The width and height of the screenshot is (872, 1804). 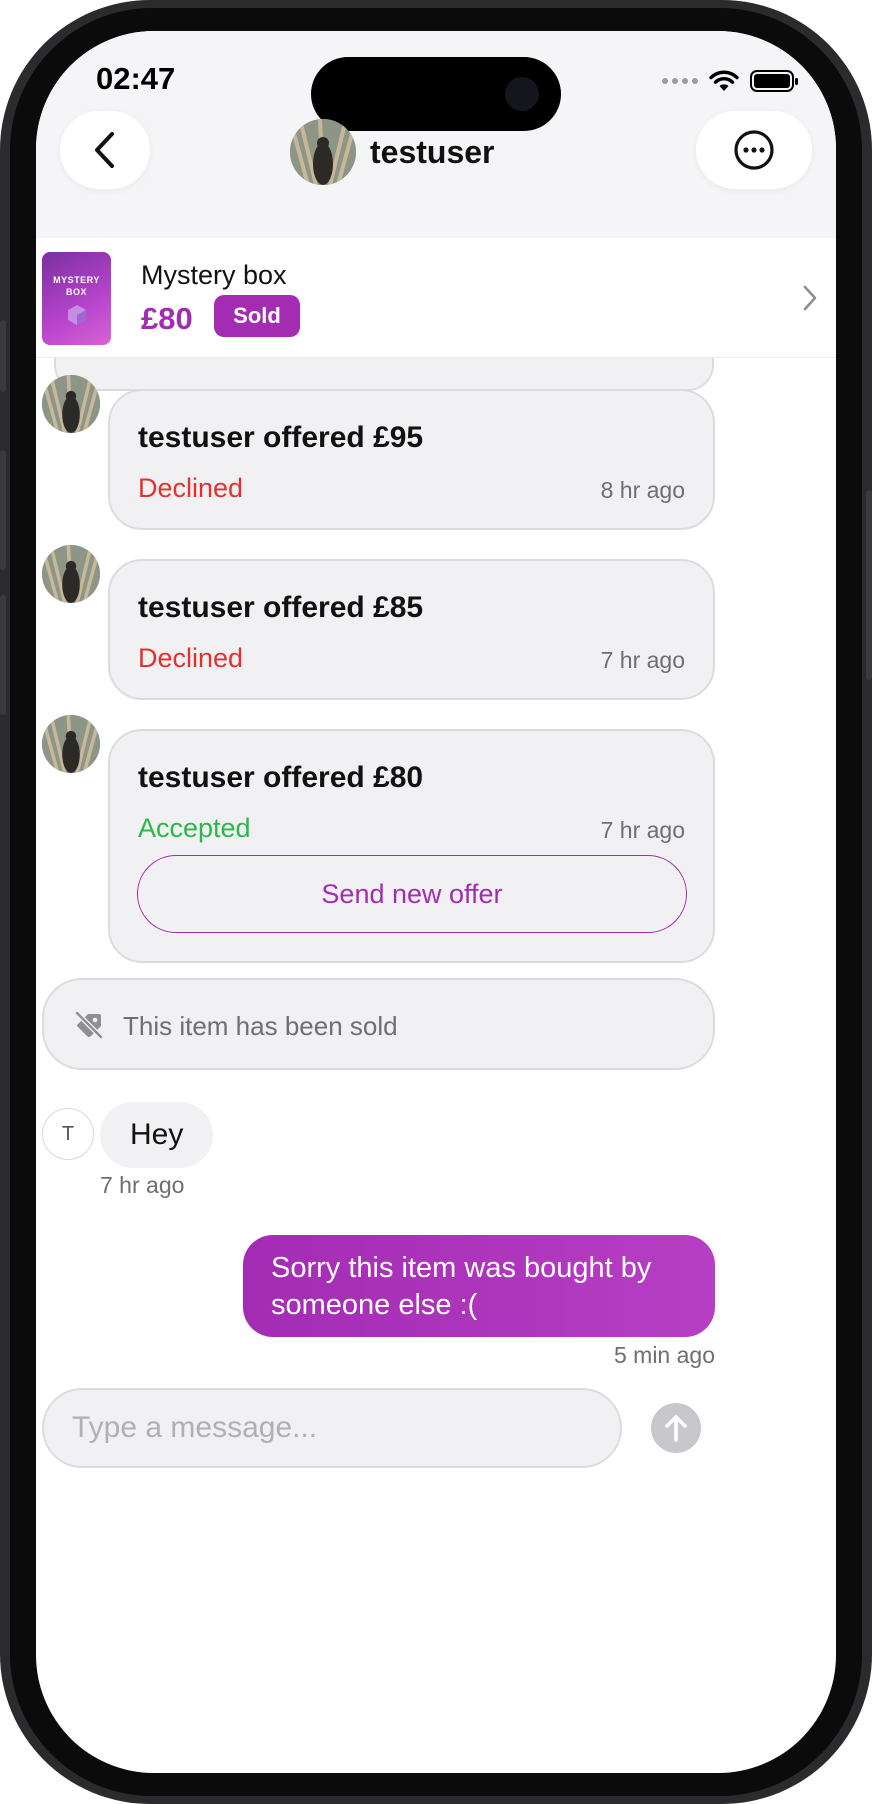 I want to click on product-title: Mystery box, so click(x=214, y=275).